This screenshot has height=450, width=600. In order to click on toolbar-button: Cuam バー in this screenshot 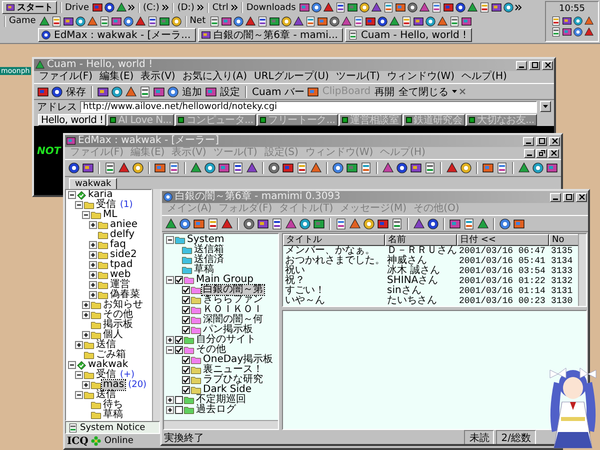, I will do `click(278, 91)`.